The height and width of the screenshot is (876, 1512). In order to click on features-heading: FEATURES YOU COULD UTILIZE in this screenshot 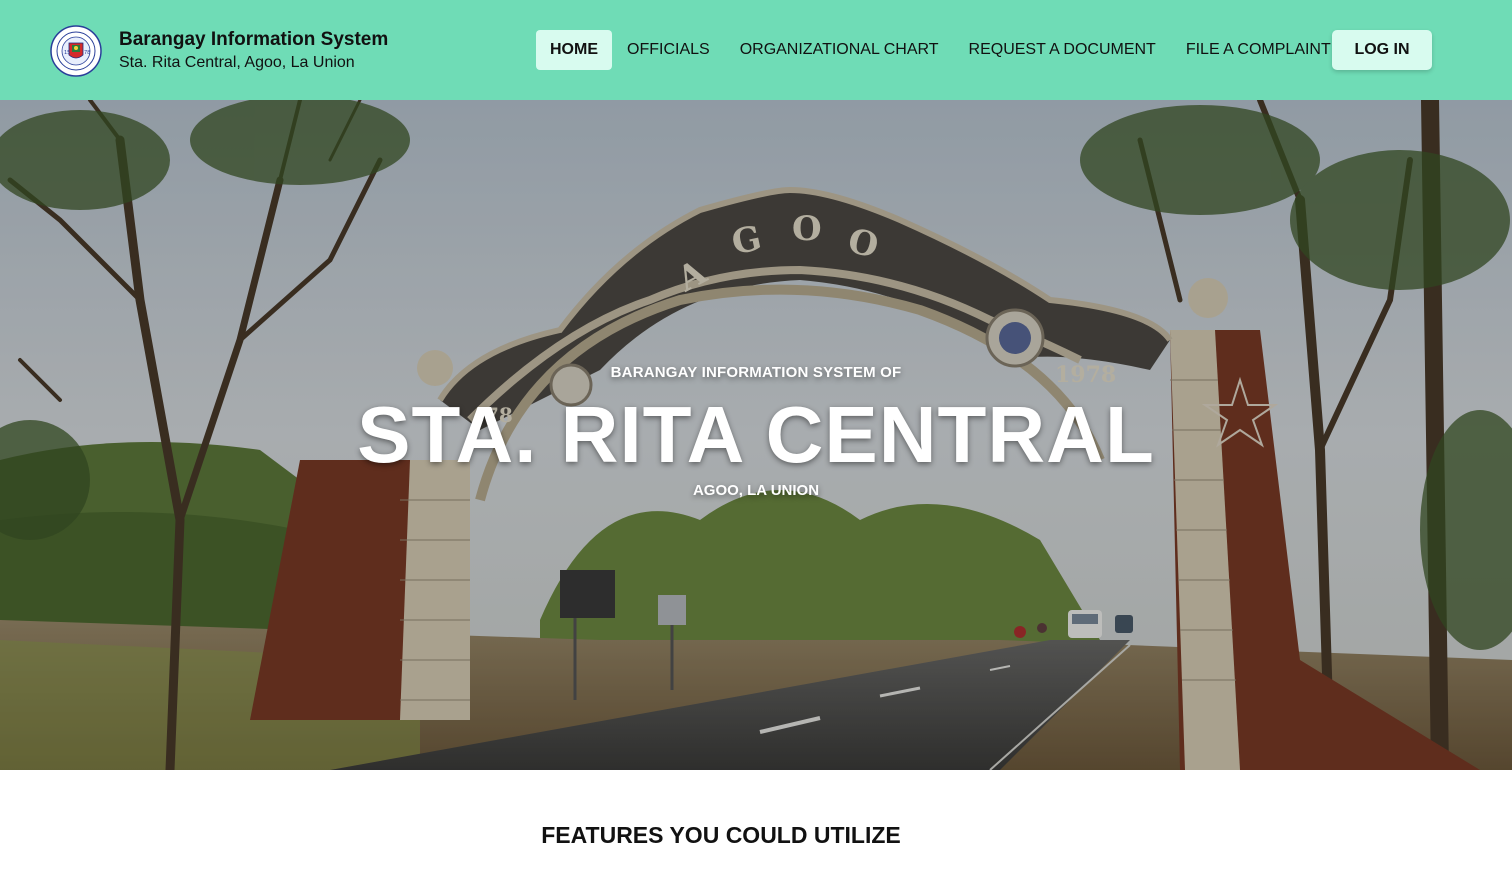, I will do `click(721, 835)`.